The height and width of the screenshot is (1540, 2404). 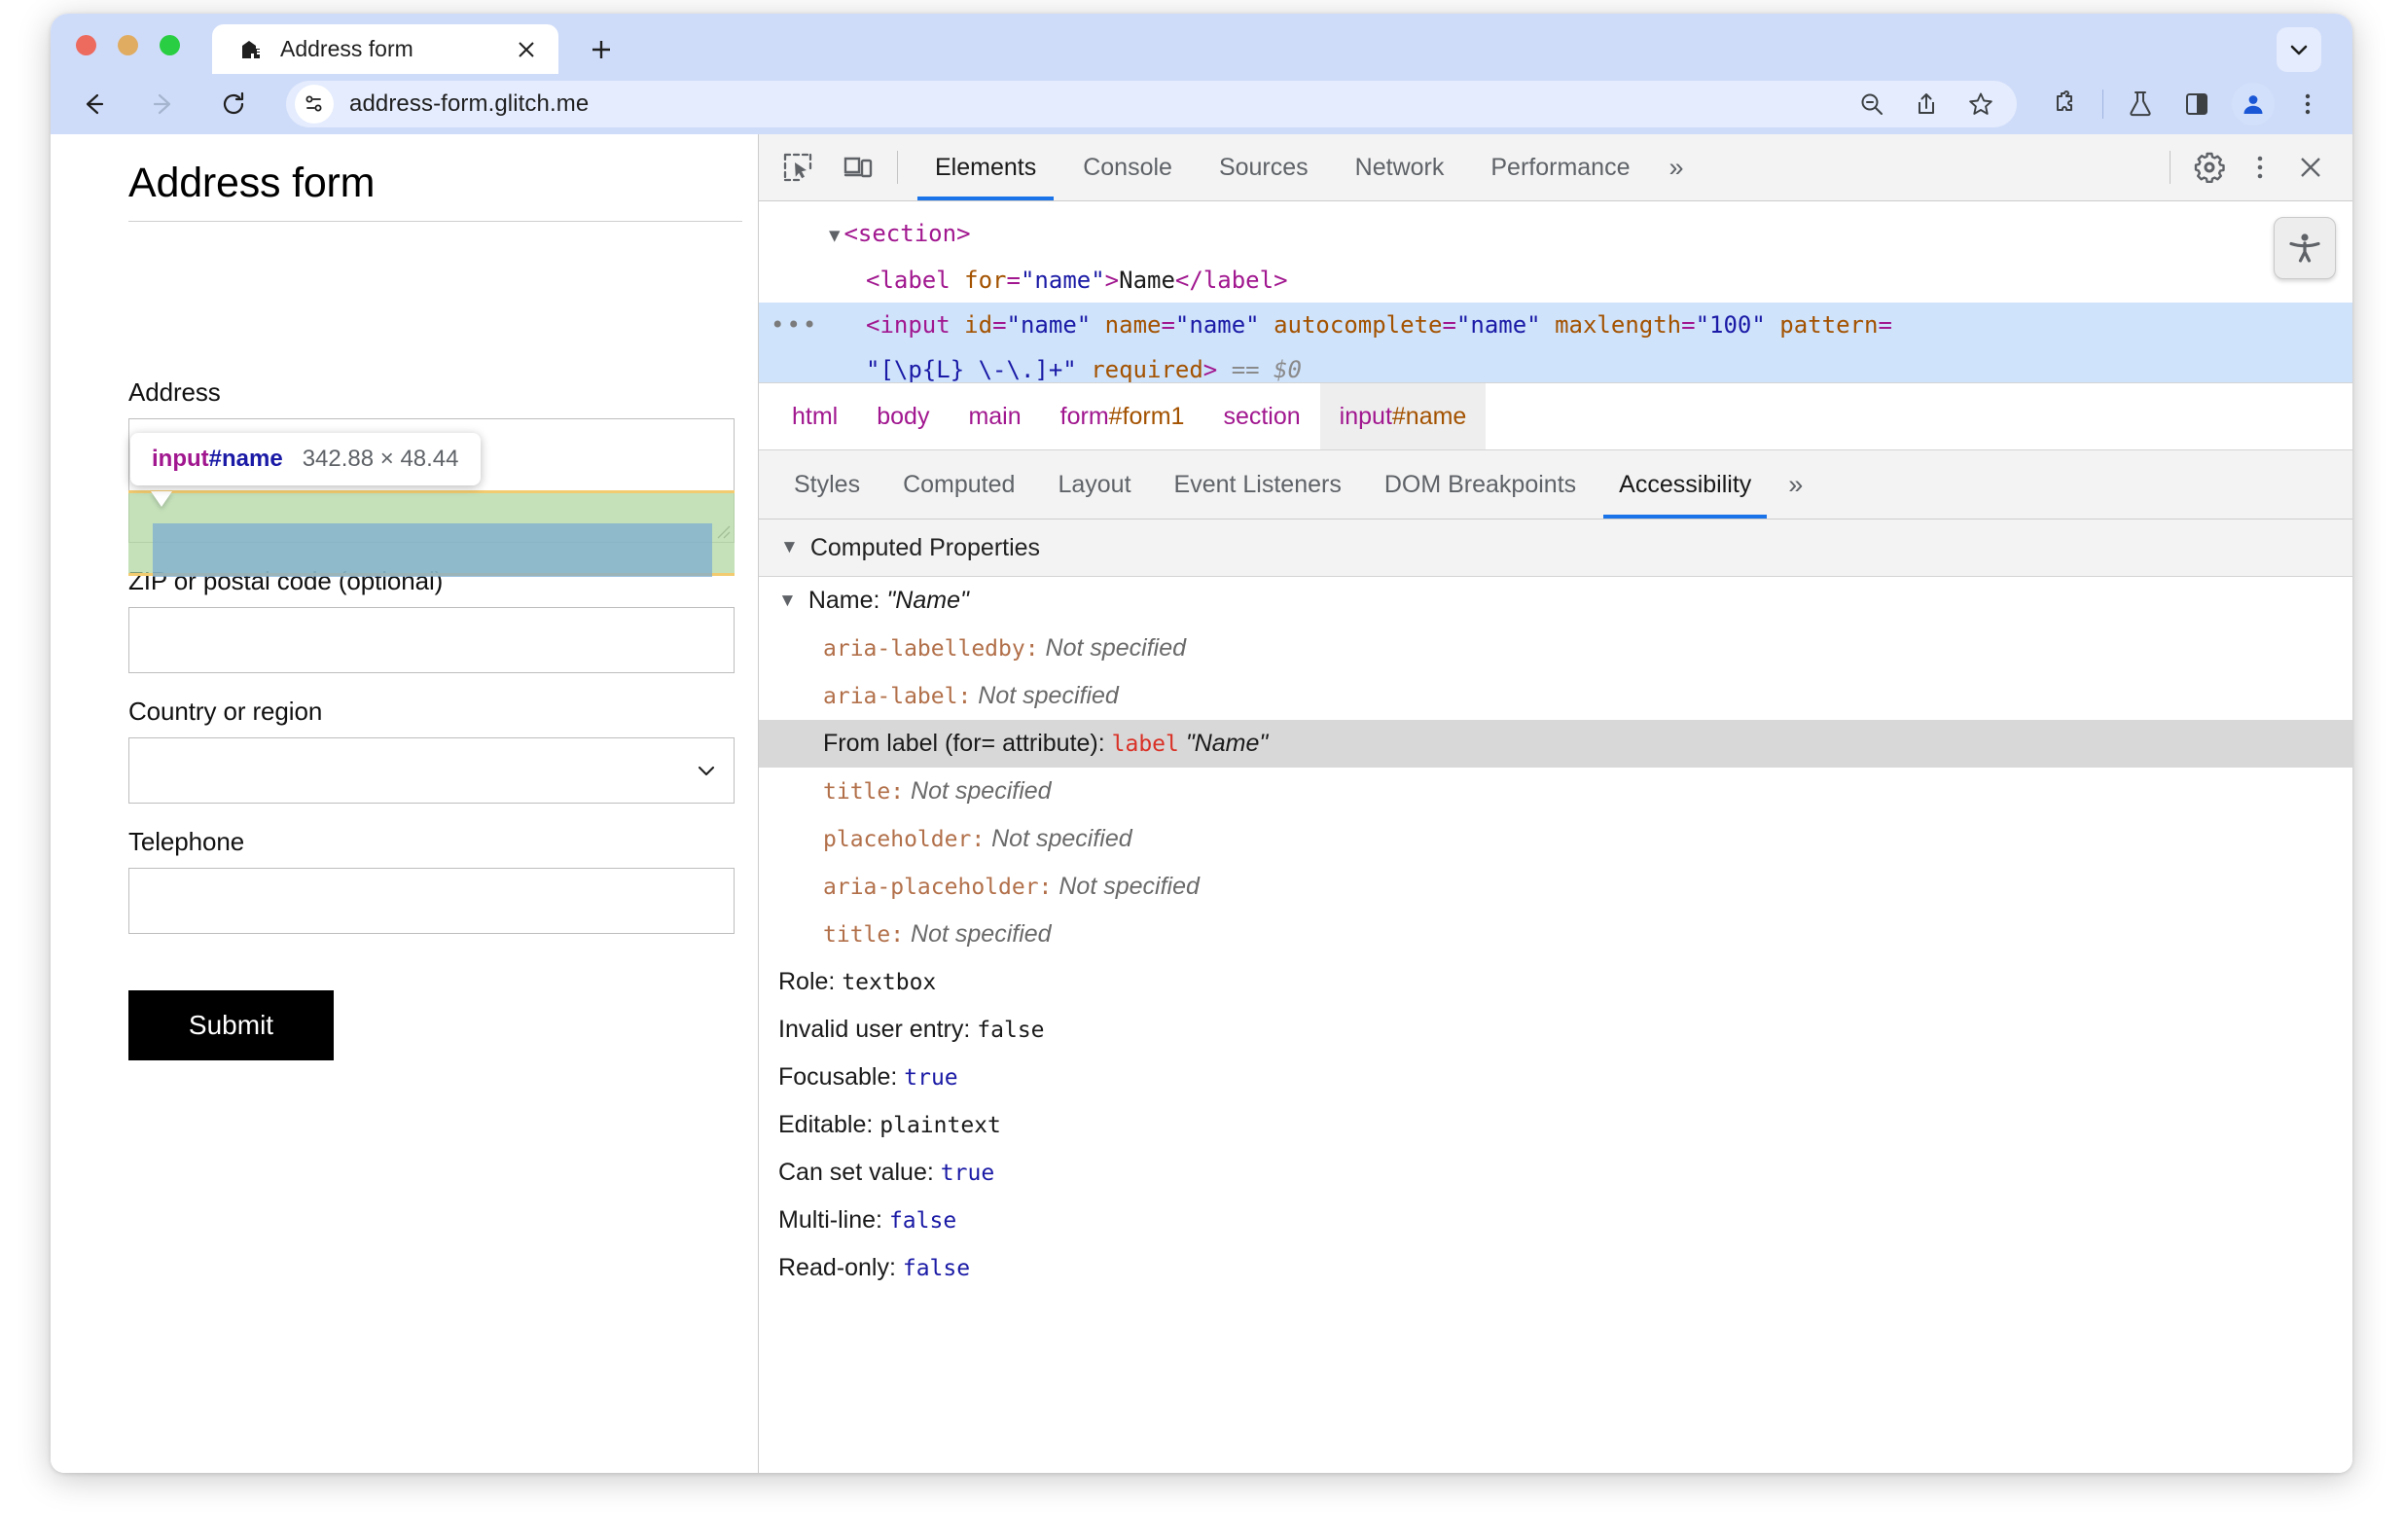 What do you see at coordinates (2307, 104) in the screenshot?
I see `three-dot-menu-icon` at bounding box center [2307, 104].